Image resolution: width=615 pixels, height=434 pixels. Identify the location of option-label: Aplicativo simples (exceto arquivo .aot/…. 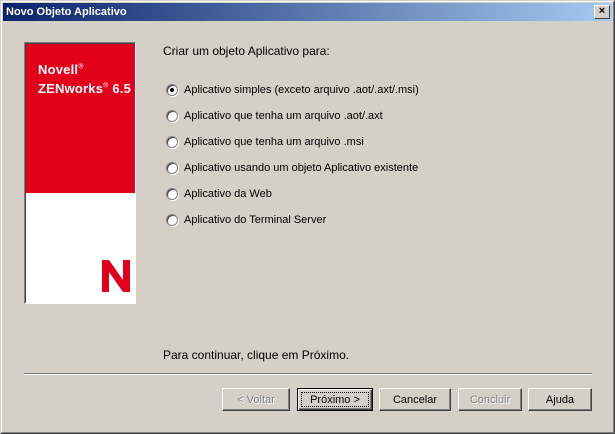
(301, 90).